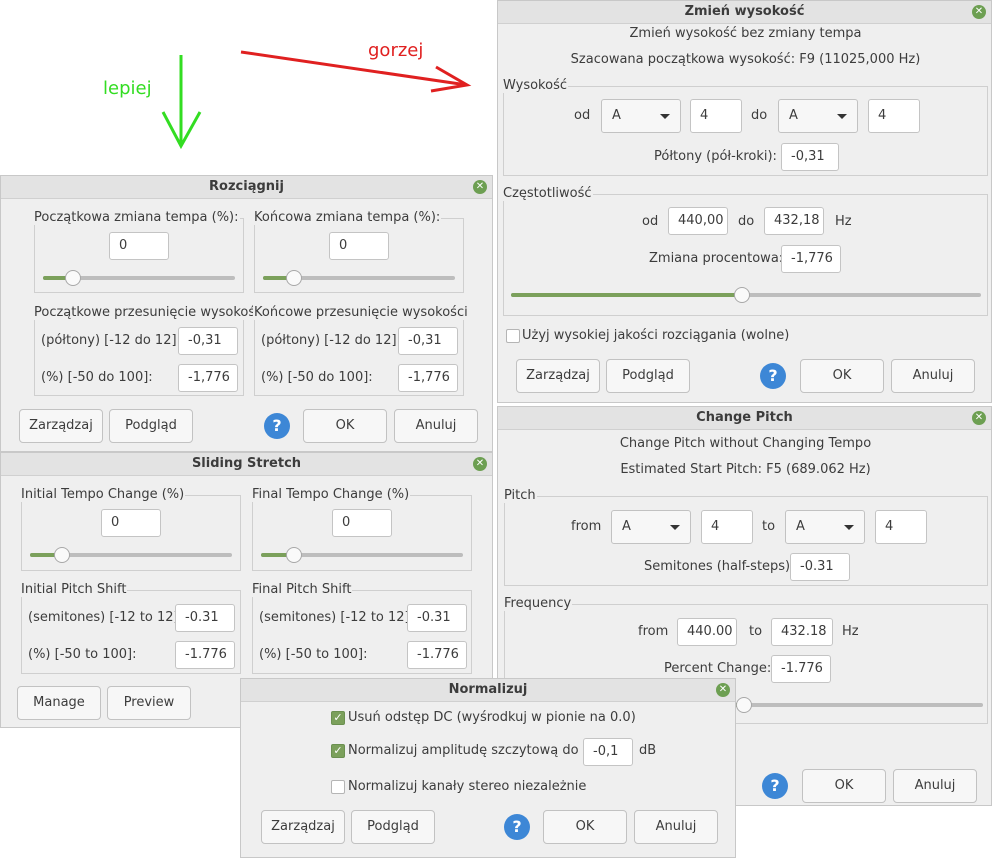  Describe the element at coordinates (205, 618) in the screenshot. I see `init-semitones-input: -0.31` at that location.